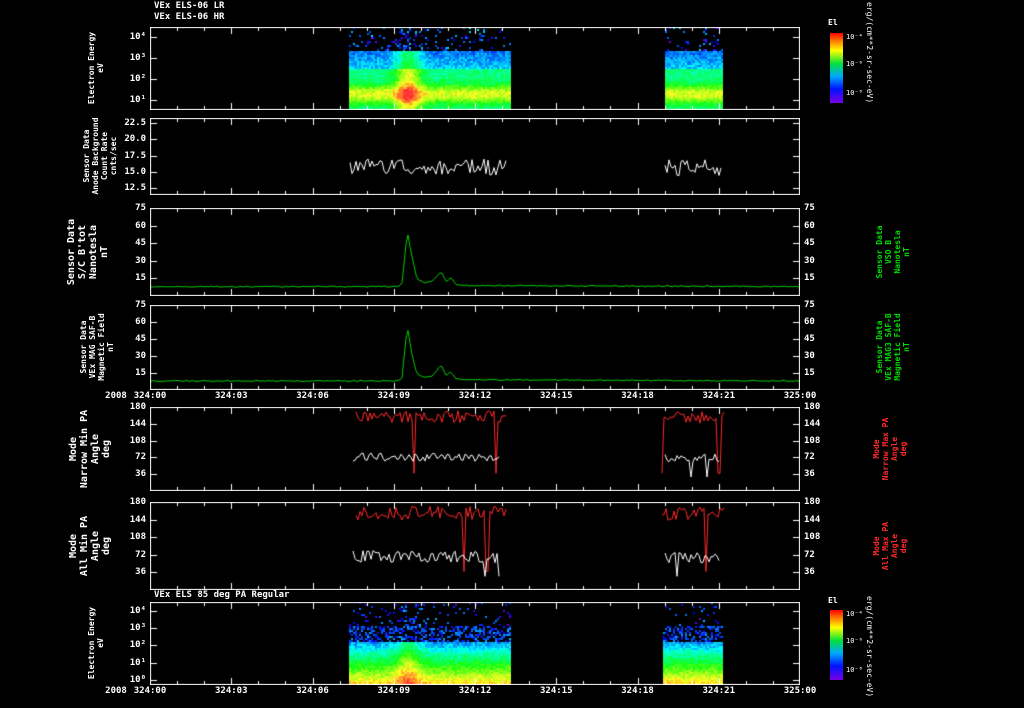  Describe the element at coordinates (135, 188) in the screenshot. I see `y-tick-label: 12.5` at that location.